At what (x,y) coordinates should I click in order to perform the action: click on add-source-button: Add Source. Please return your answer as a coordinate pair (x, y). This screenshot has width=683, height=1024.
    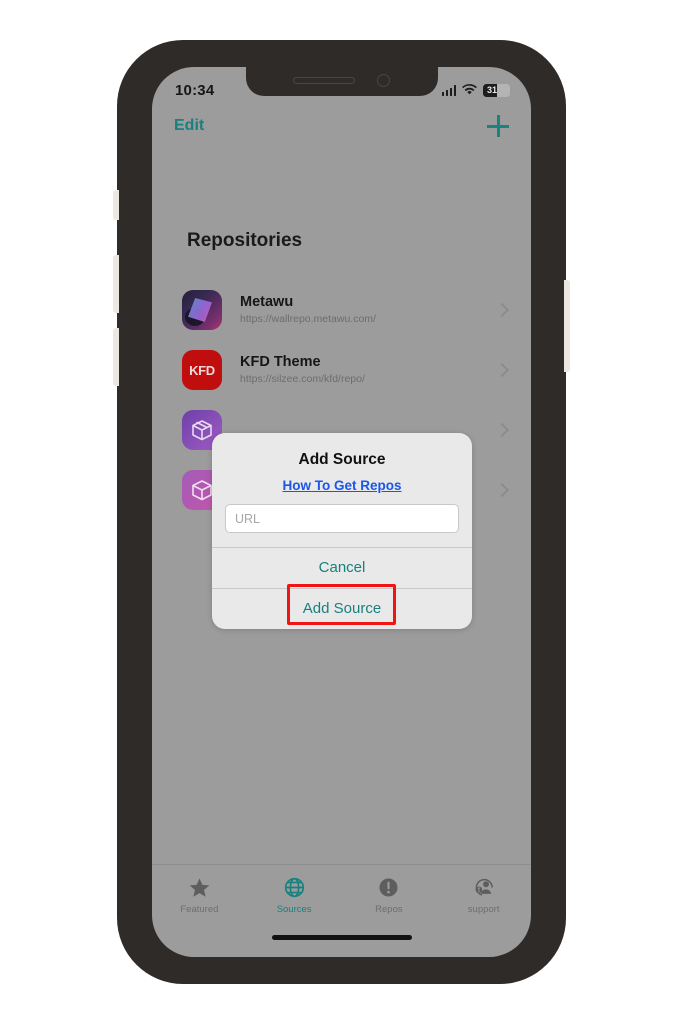
    Looking at the image, I should click on (342, 608).